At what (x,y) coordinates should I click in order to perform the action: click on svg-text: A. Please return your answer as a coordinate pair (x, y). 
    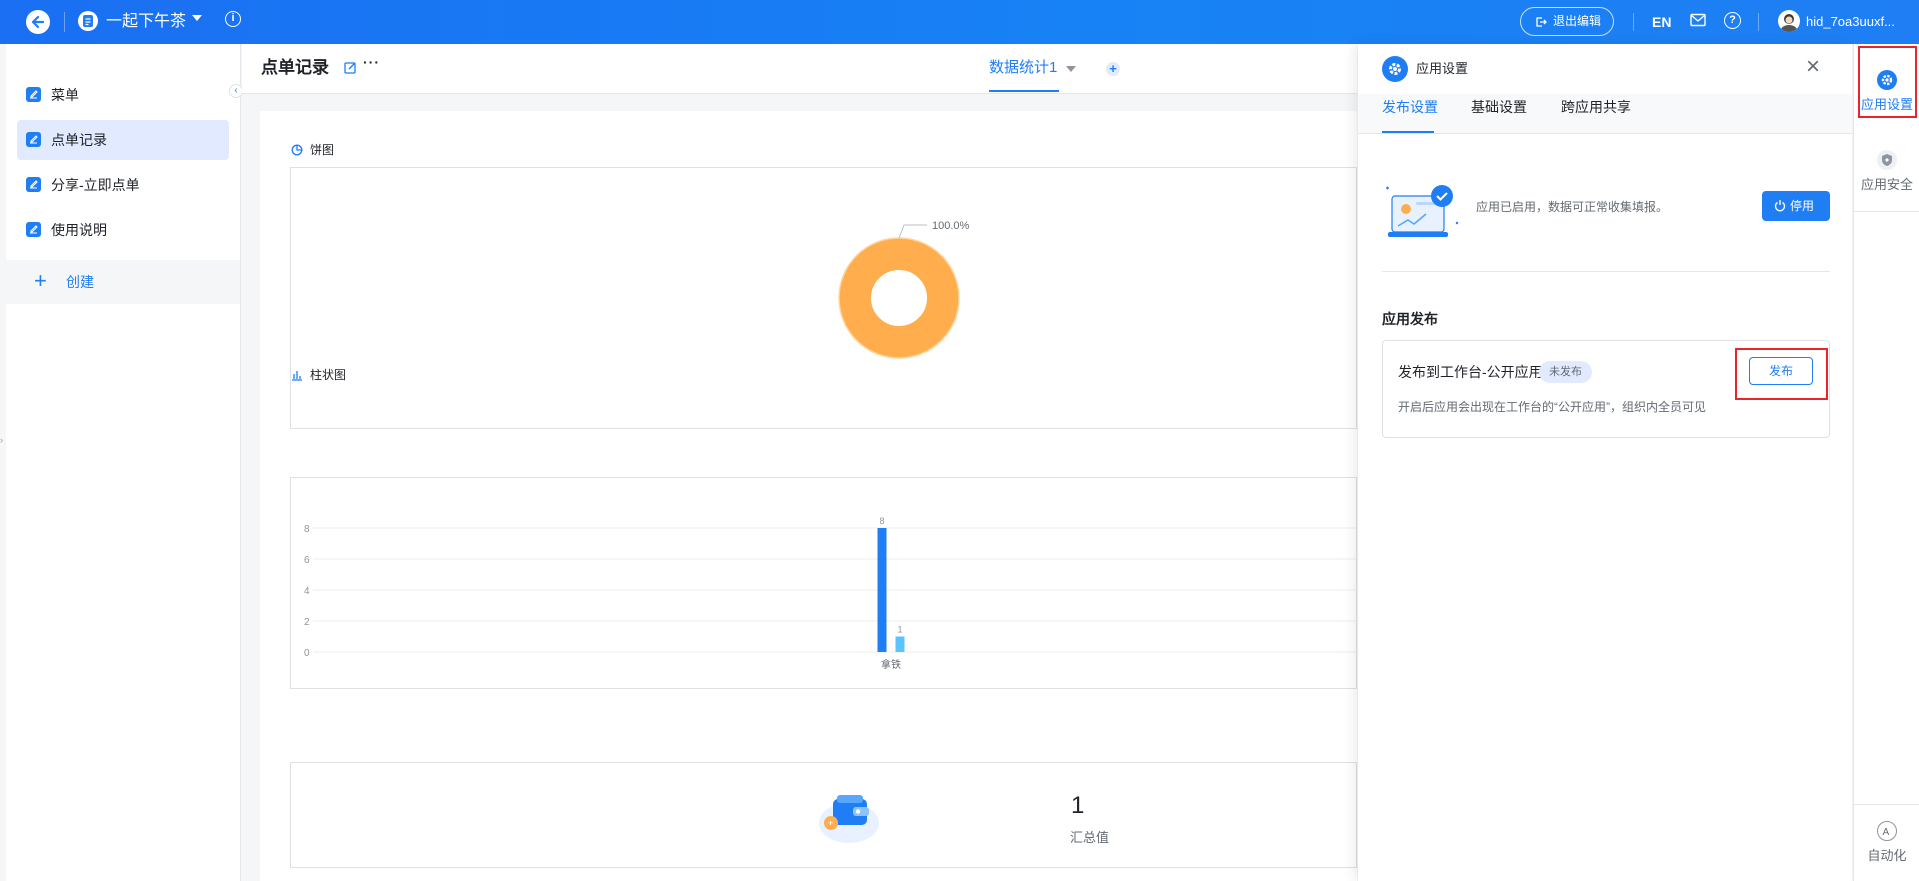
    Looking at the image, I should click on (1886, 832).